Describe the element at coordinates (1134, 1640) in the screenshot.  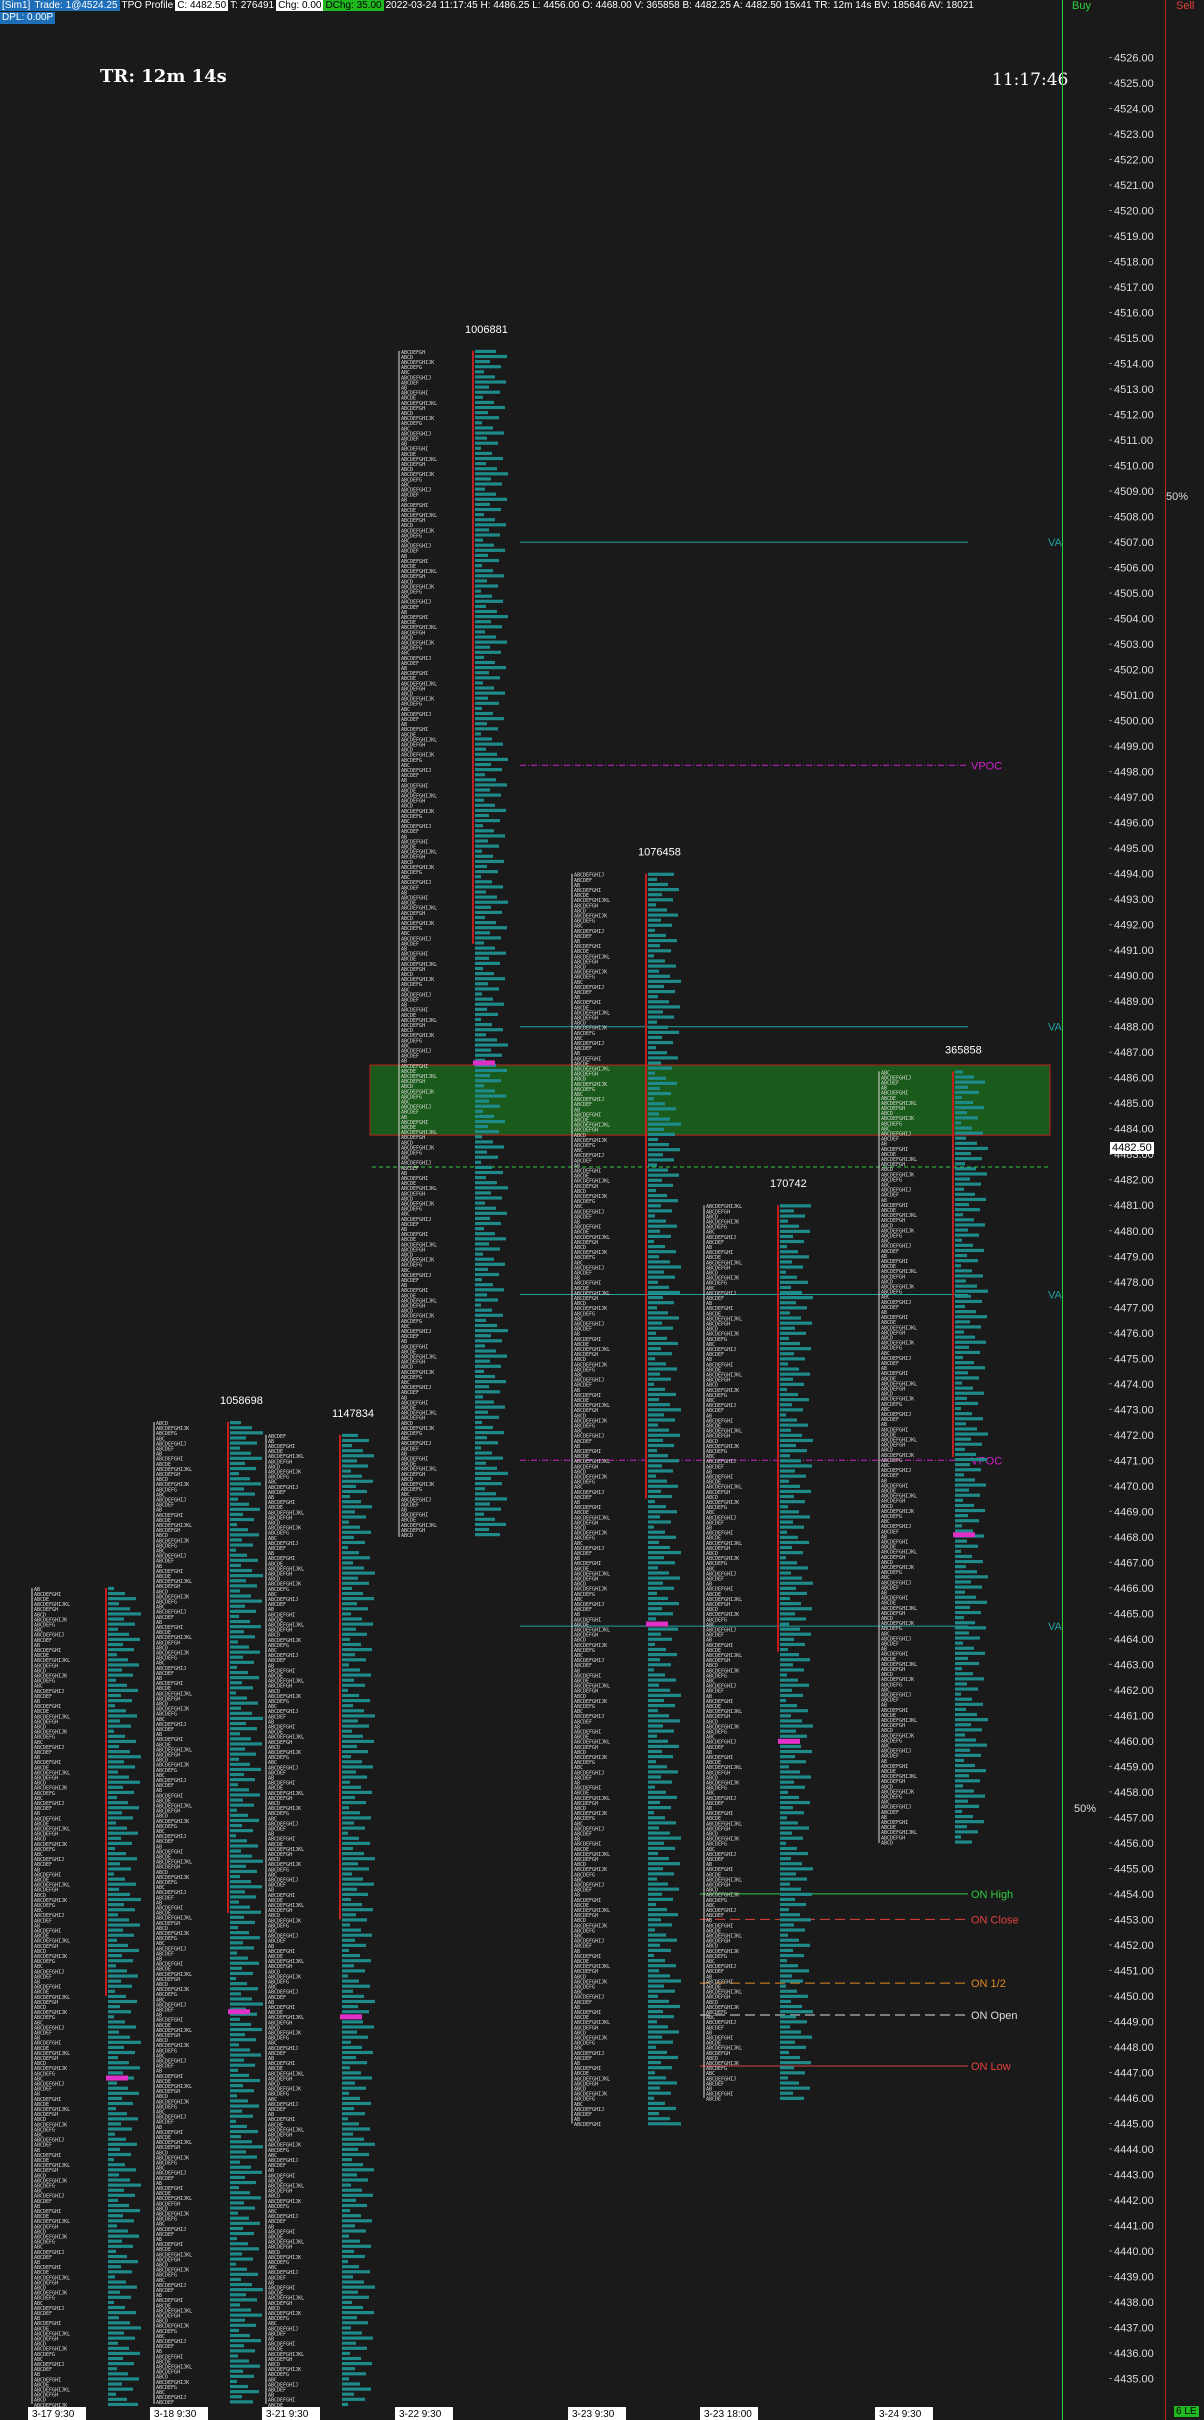
I see `y-tick-label: 4464.00` at that location.